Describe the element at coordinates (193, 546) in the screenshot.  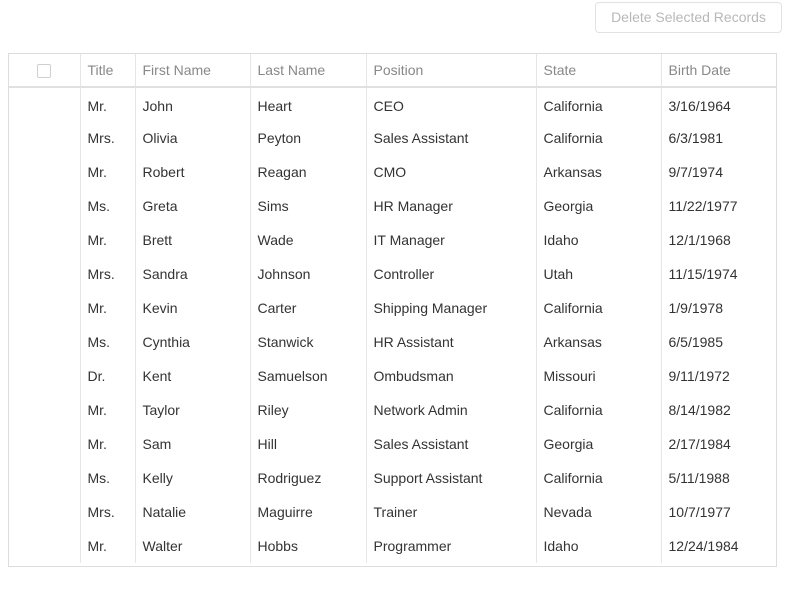
I see `cell-first-name: Walter` at that location.